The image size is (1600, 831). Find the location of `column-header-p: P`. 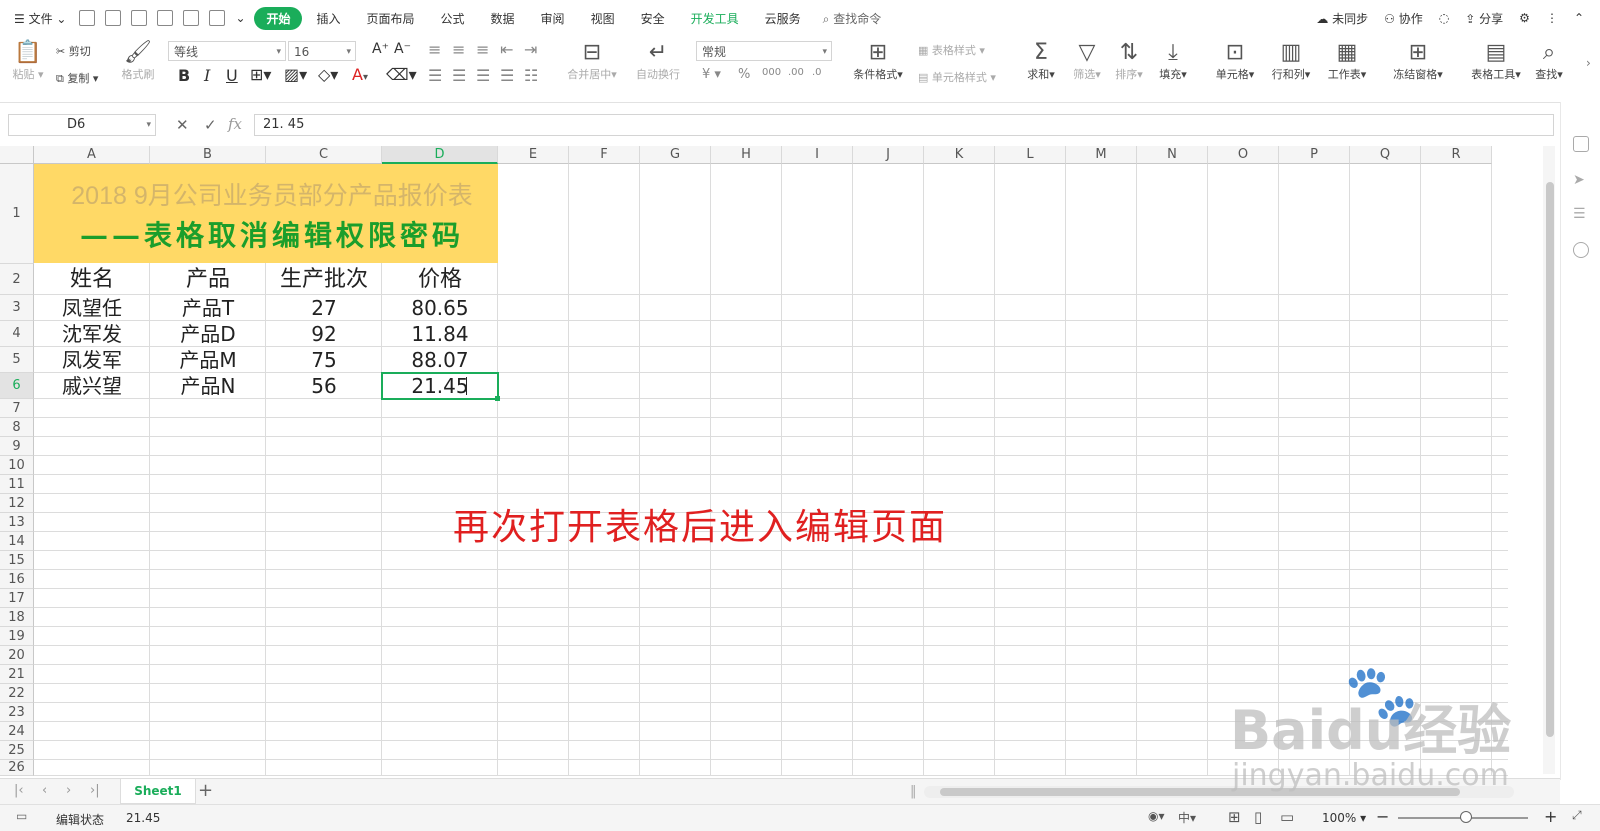

column-header-p: P is located at coordinates (1314, 155).